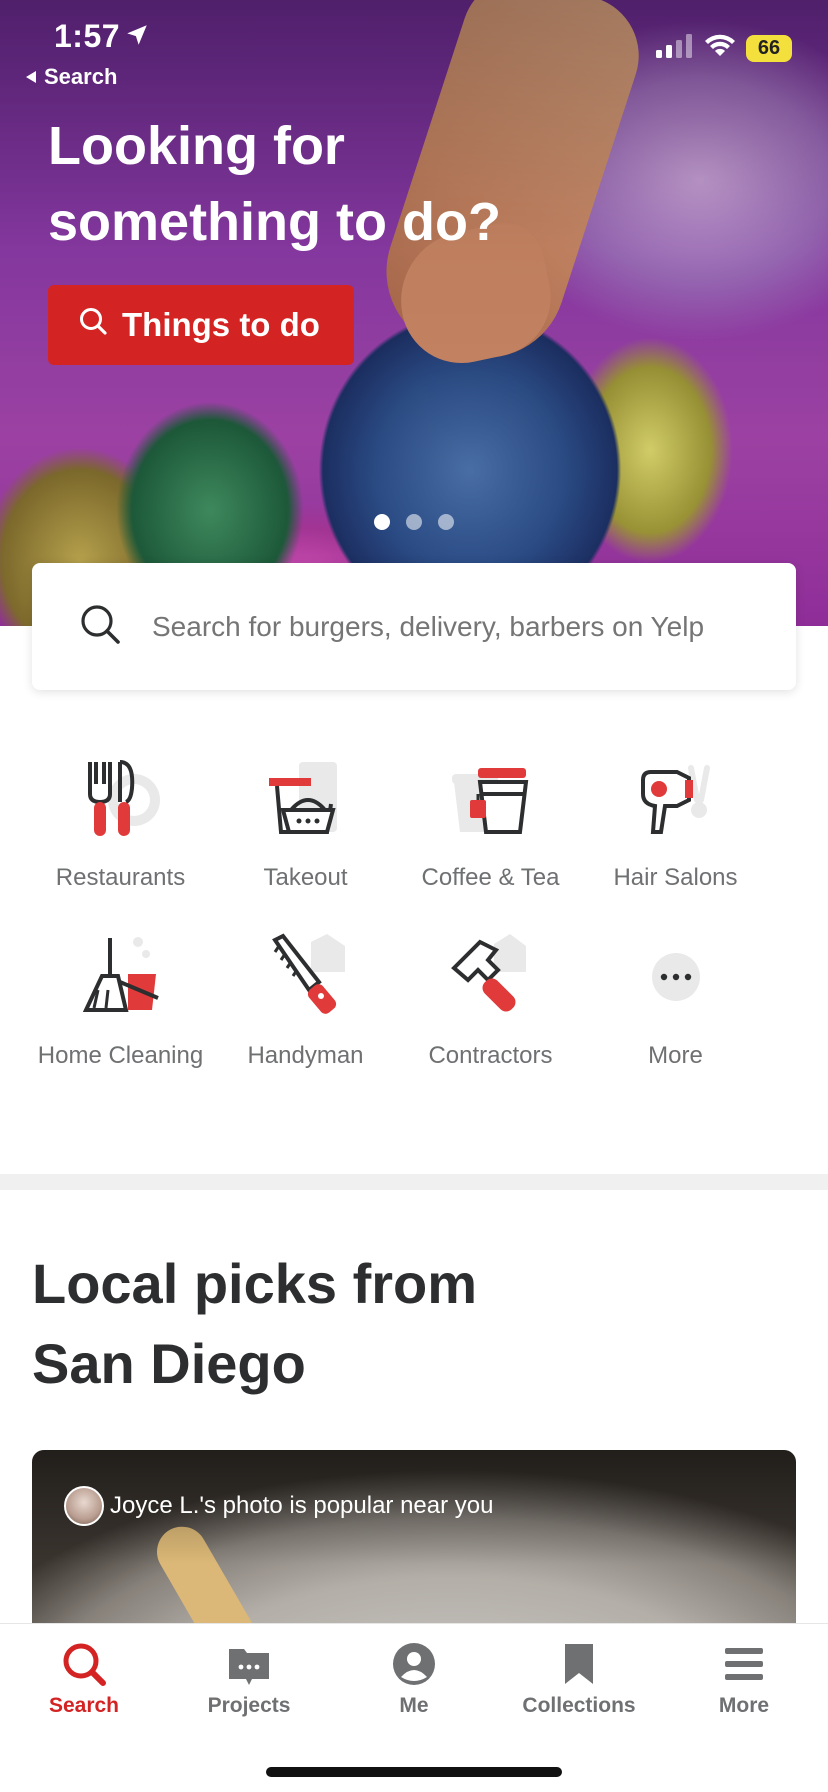  I want to click on bookmark-icon, so click(579, 1664).